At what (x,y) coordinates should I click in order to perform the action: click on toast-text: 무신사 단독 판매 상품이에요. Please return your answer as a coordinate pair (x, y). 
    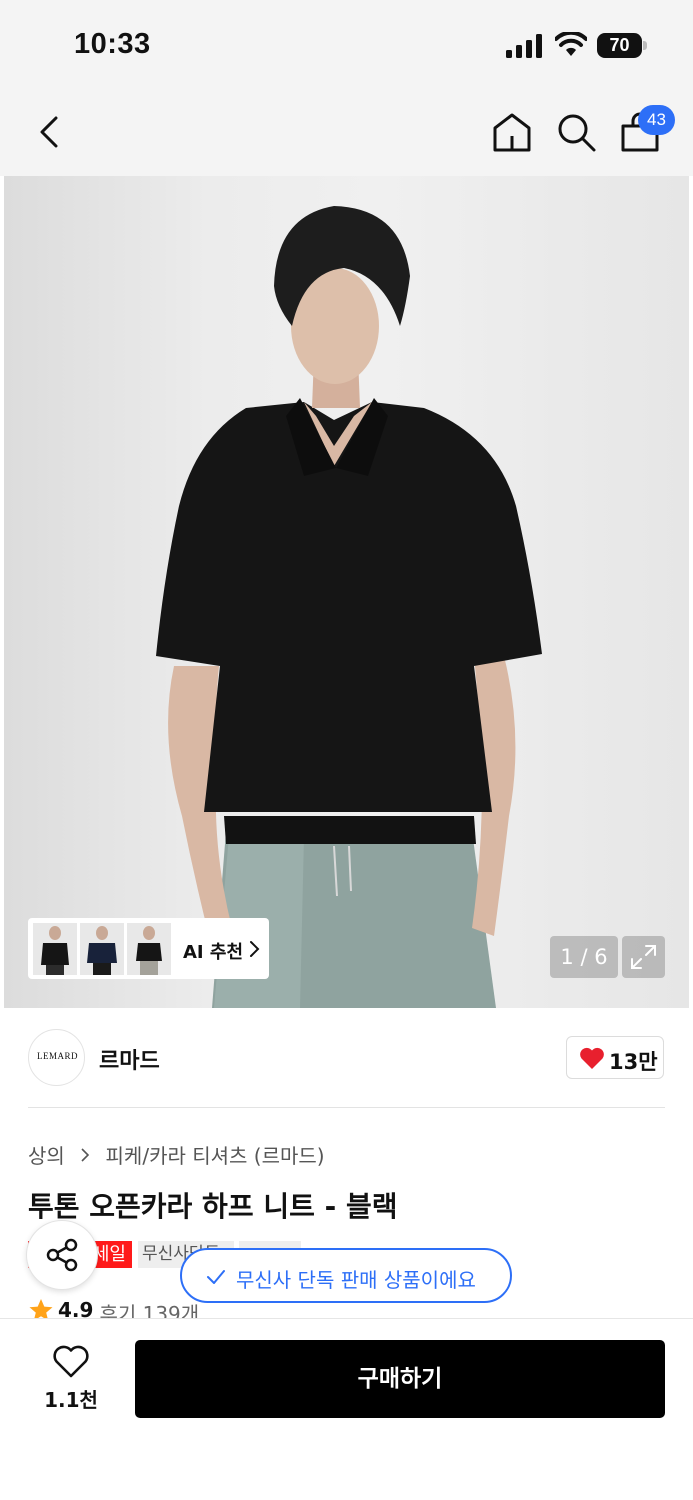
    Looking at the image, I should click on (356, 1280).